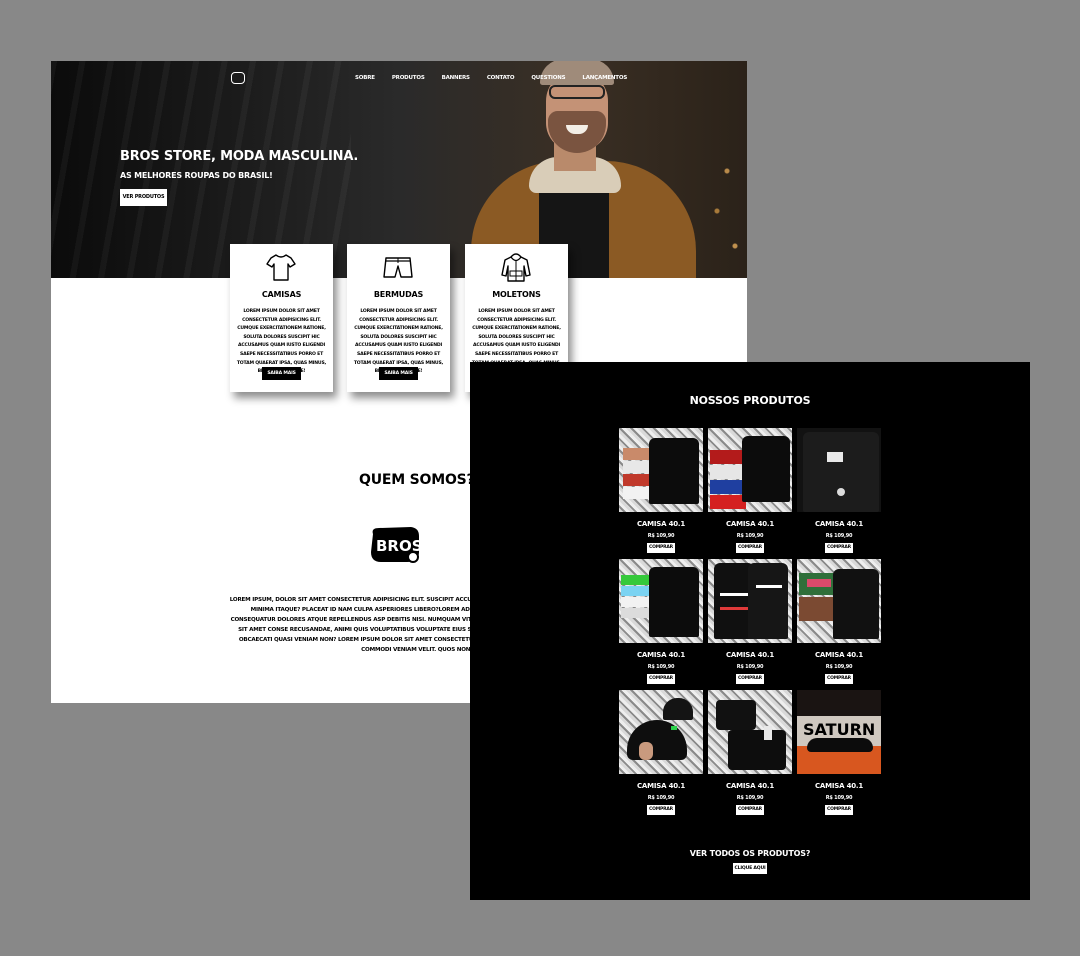  I want to click on nav-link-banners: BANNERS, so click(456, 78).